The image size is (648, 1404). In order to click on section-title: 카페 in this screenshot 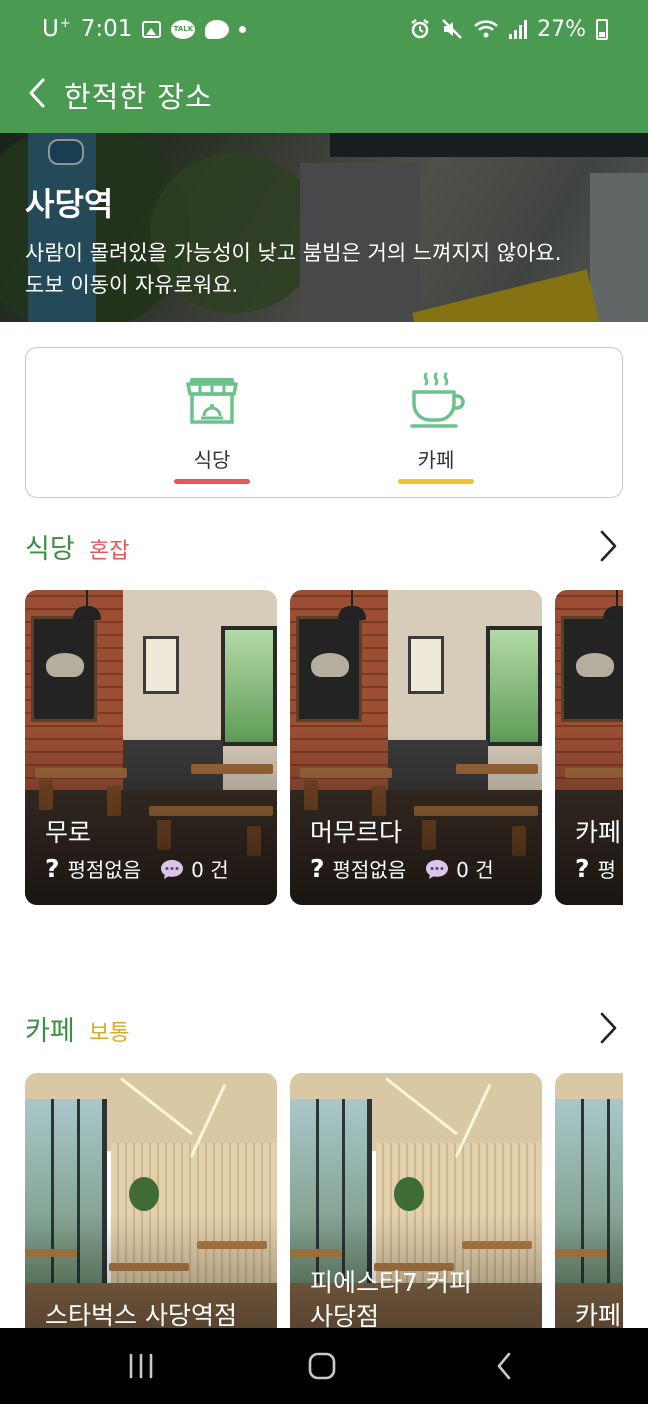, I will do `click(50, 1031)`.